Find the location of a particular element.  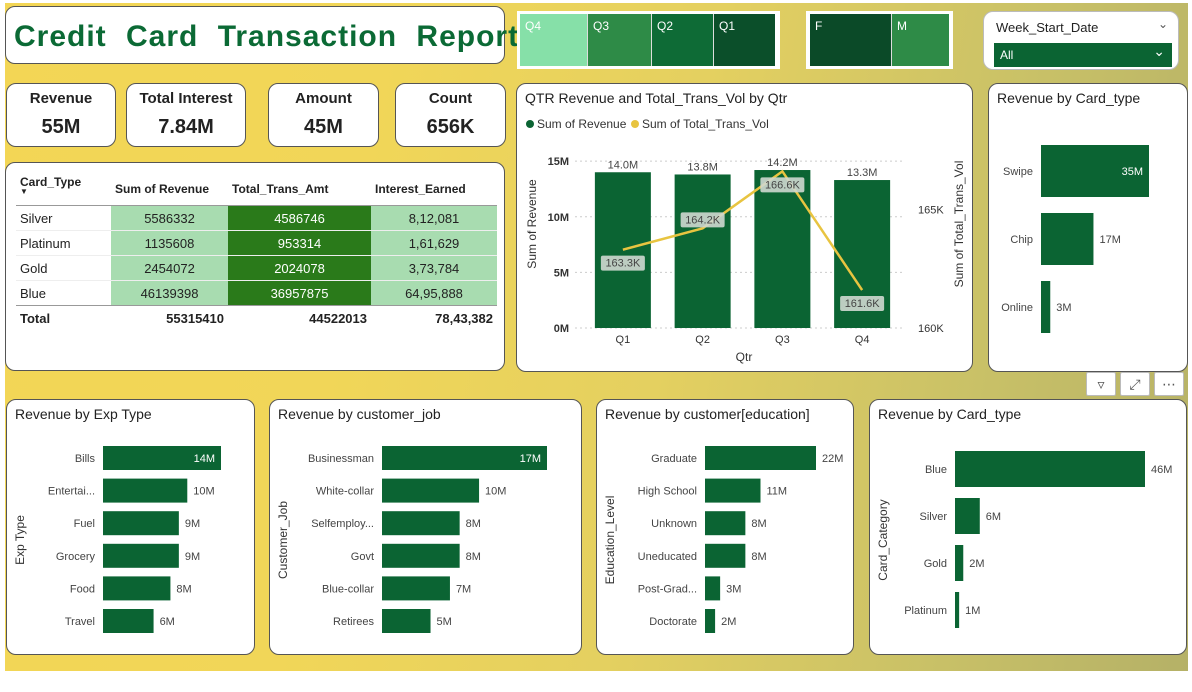

category-label: Businessman is located at coordinates (341, 459).